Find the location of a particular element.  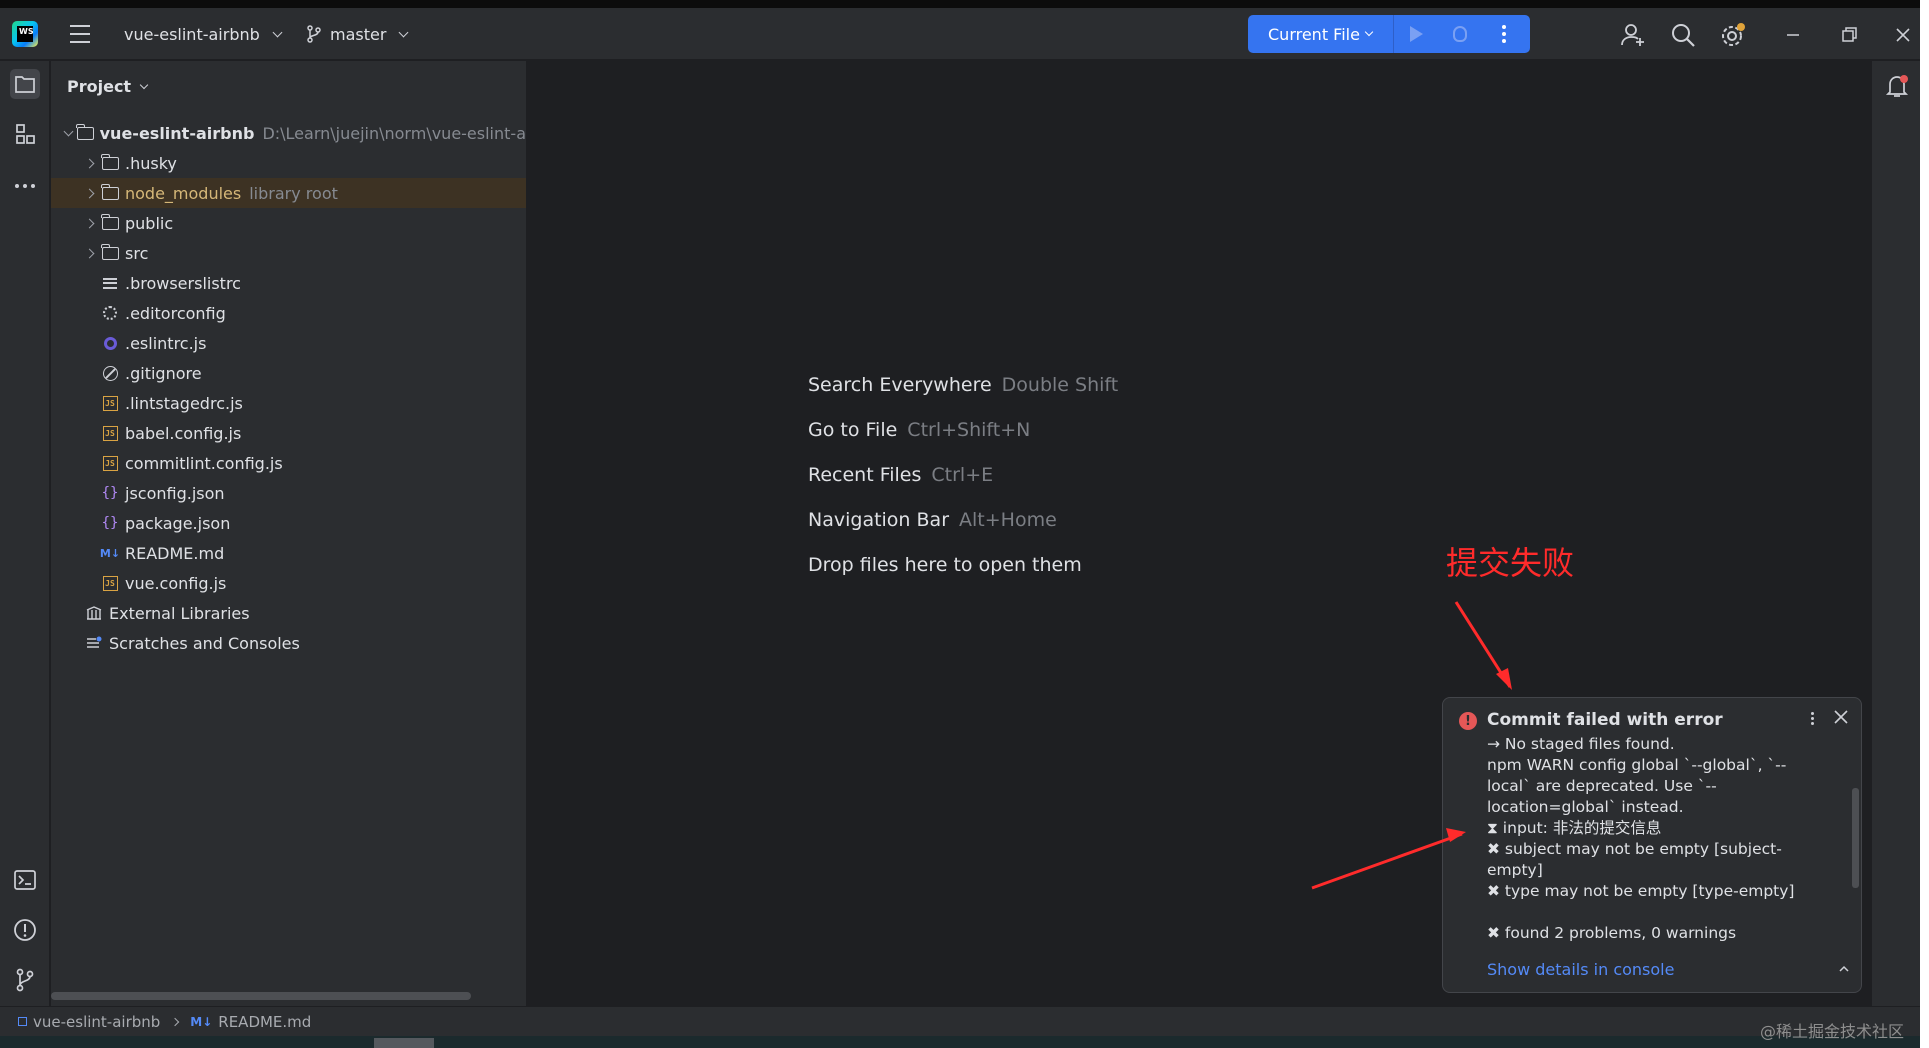

bottom-strip-thumb is located at coordinates (404, 1043).